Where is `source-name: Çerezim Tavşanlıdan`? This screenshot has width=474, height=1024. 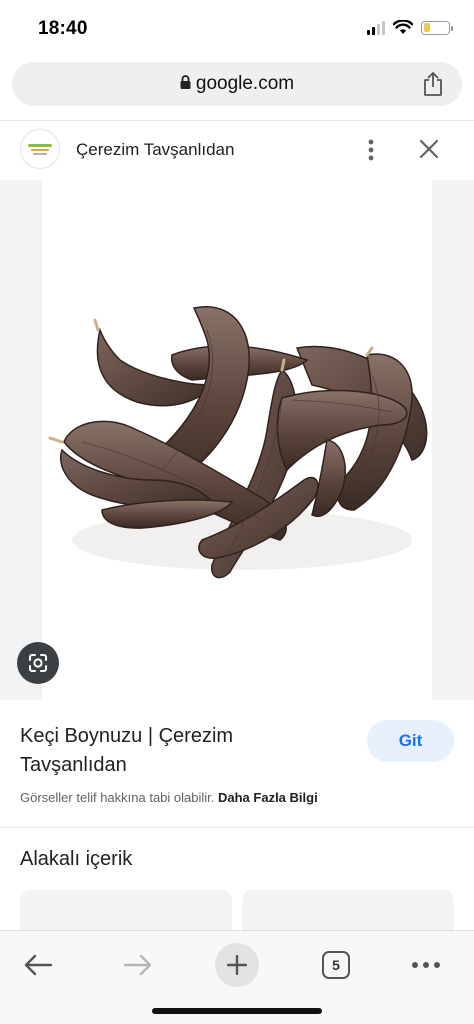 source-name: Çerezim Tavşanlıdan is located at coordinates (155, 150).